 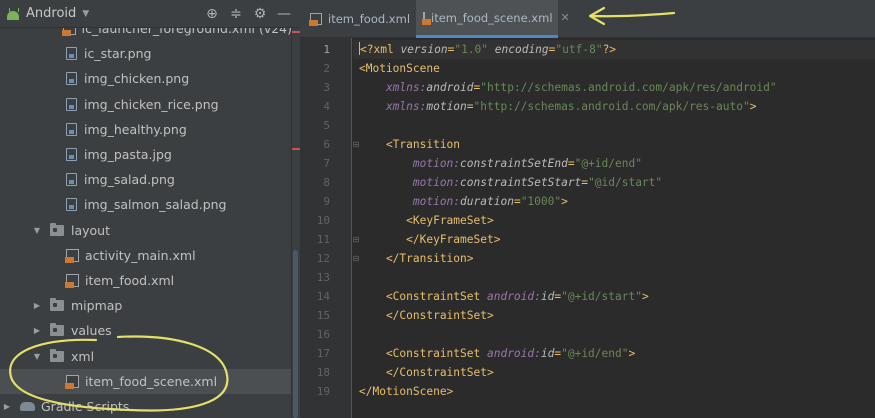 What do you see at coordinates (329, 228) in the screenshot?
I see `line-number-gutter: 1 2 3 4 5 6 7 8 9 10 11 12 13 14 15 16 17 18 19 ⊟ ⊟ ⊟` at bounding box center [329, 228].